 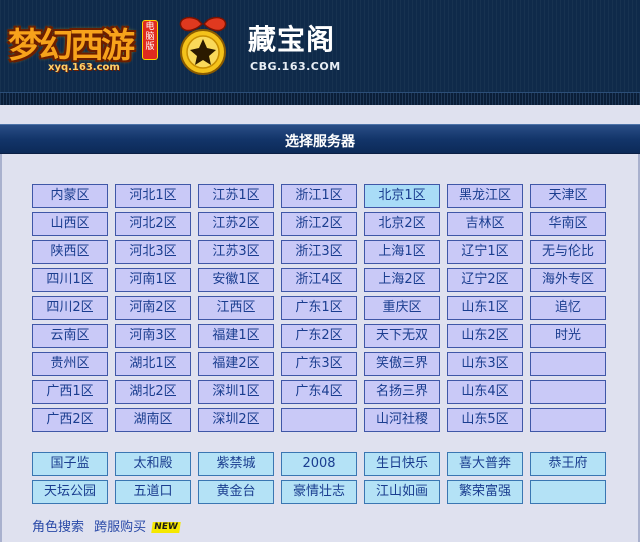 I want to click on server-button: 江山如画, so click(x=402, y=492).